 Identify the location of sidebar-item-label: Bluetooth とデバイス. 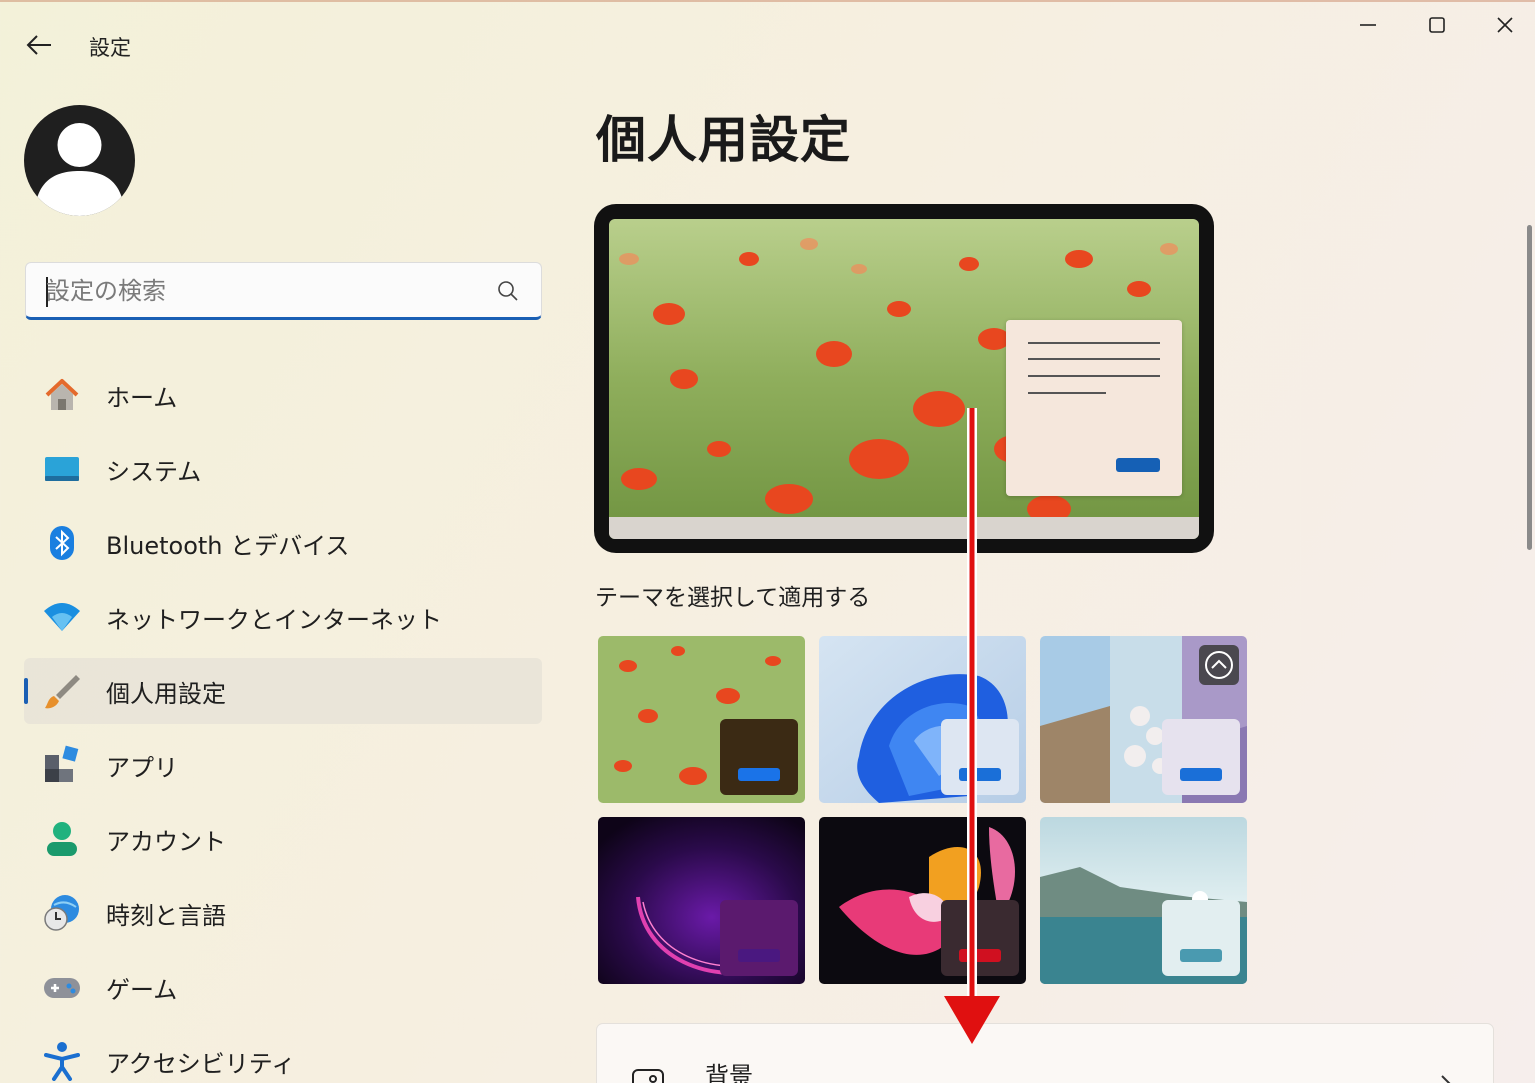
(228, 545).